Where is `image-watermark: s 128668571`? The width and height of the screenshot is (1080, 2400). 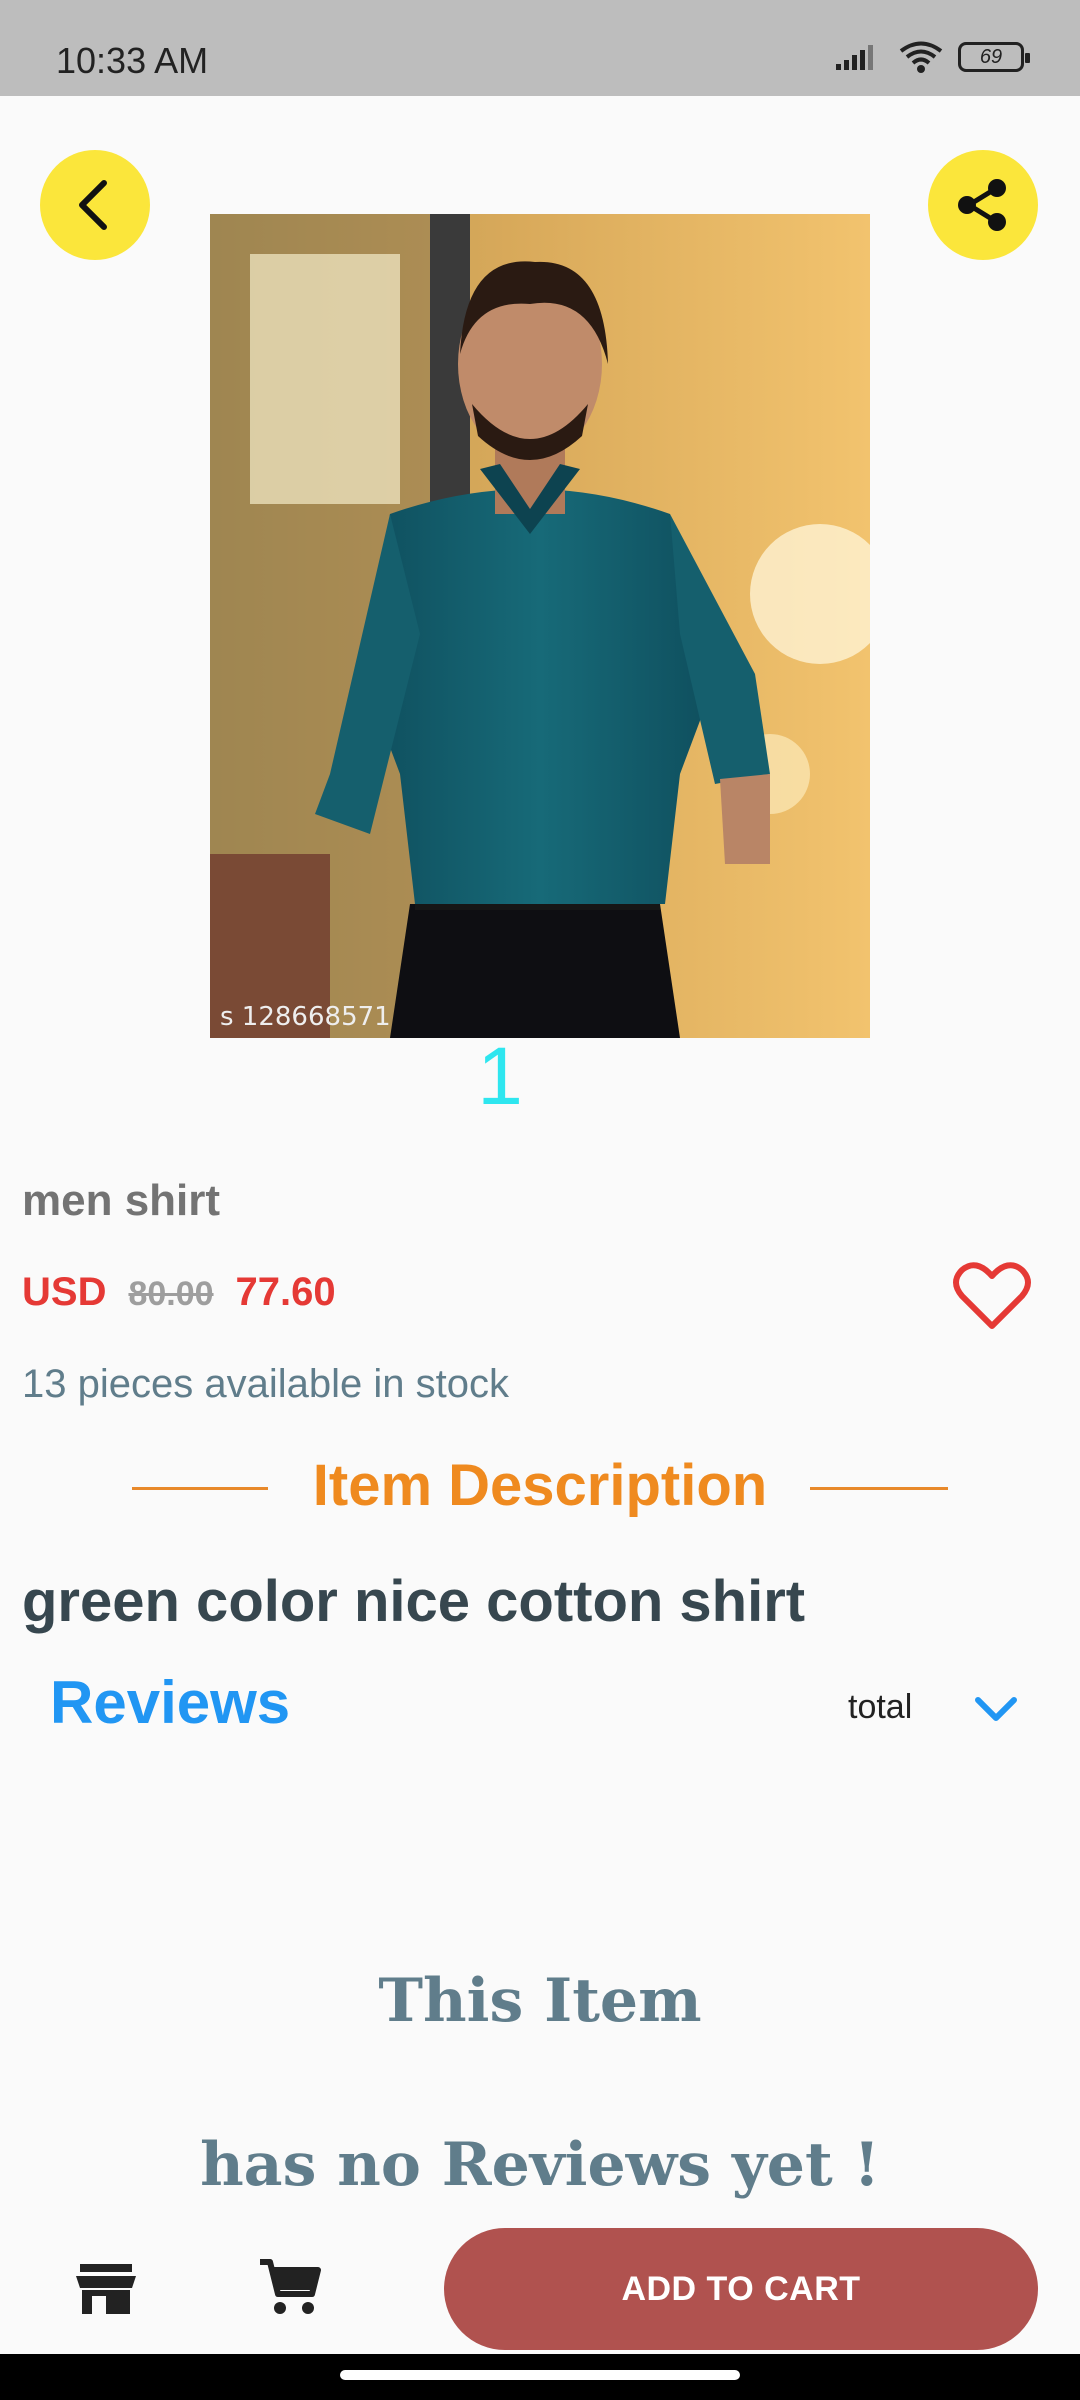
image-watermark: s 128668571 is located at coordinates (305, 1017).